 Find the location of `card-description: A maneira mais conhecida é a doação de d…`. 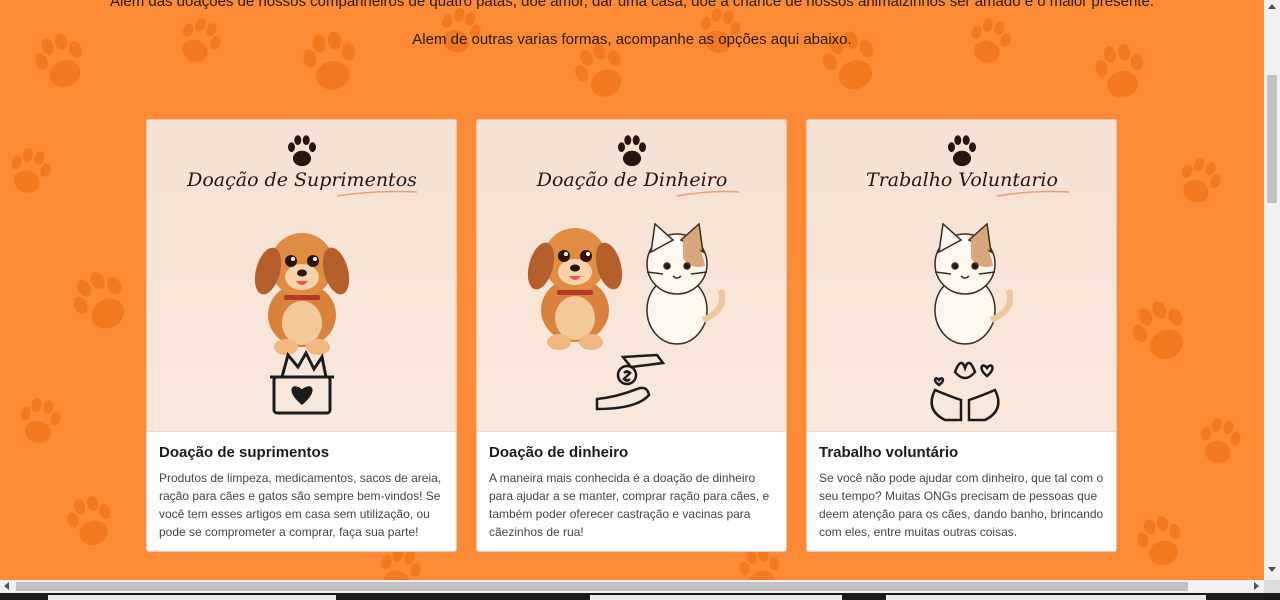

card-description: A maneira mais conhecida é a doação de d… is located at coordinates (629, 505).